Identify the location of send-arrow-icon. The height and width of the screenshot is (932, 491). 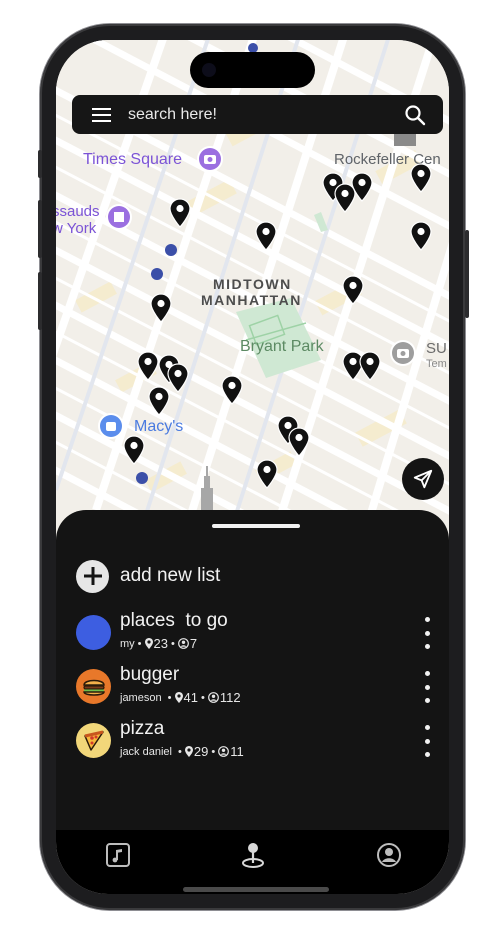
(423, 479).